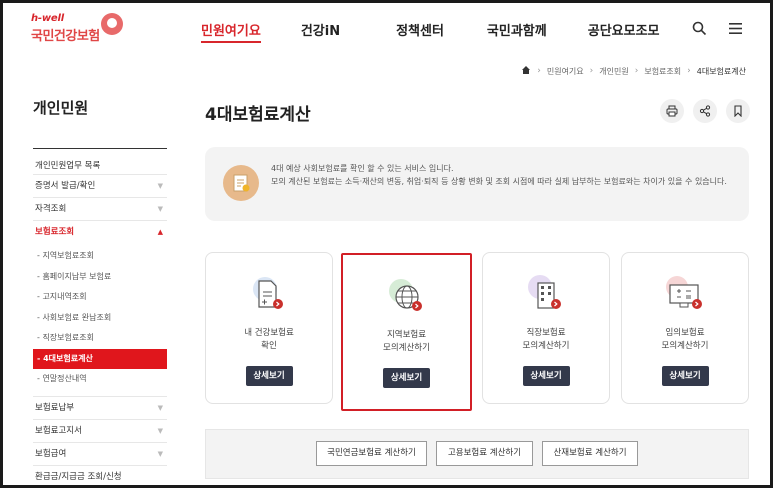 The image size is (773, 488). Describe the element at coordinates (590, 453) in the screenshot. I see `industrial-accident-calc-button: 산재보험료 계산하기` at that location.